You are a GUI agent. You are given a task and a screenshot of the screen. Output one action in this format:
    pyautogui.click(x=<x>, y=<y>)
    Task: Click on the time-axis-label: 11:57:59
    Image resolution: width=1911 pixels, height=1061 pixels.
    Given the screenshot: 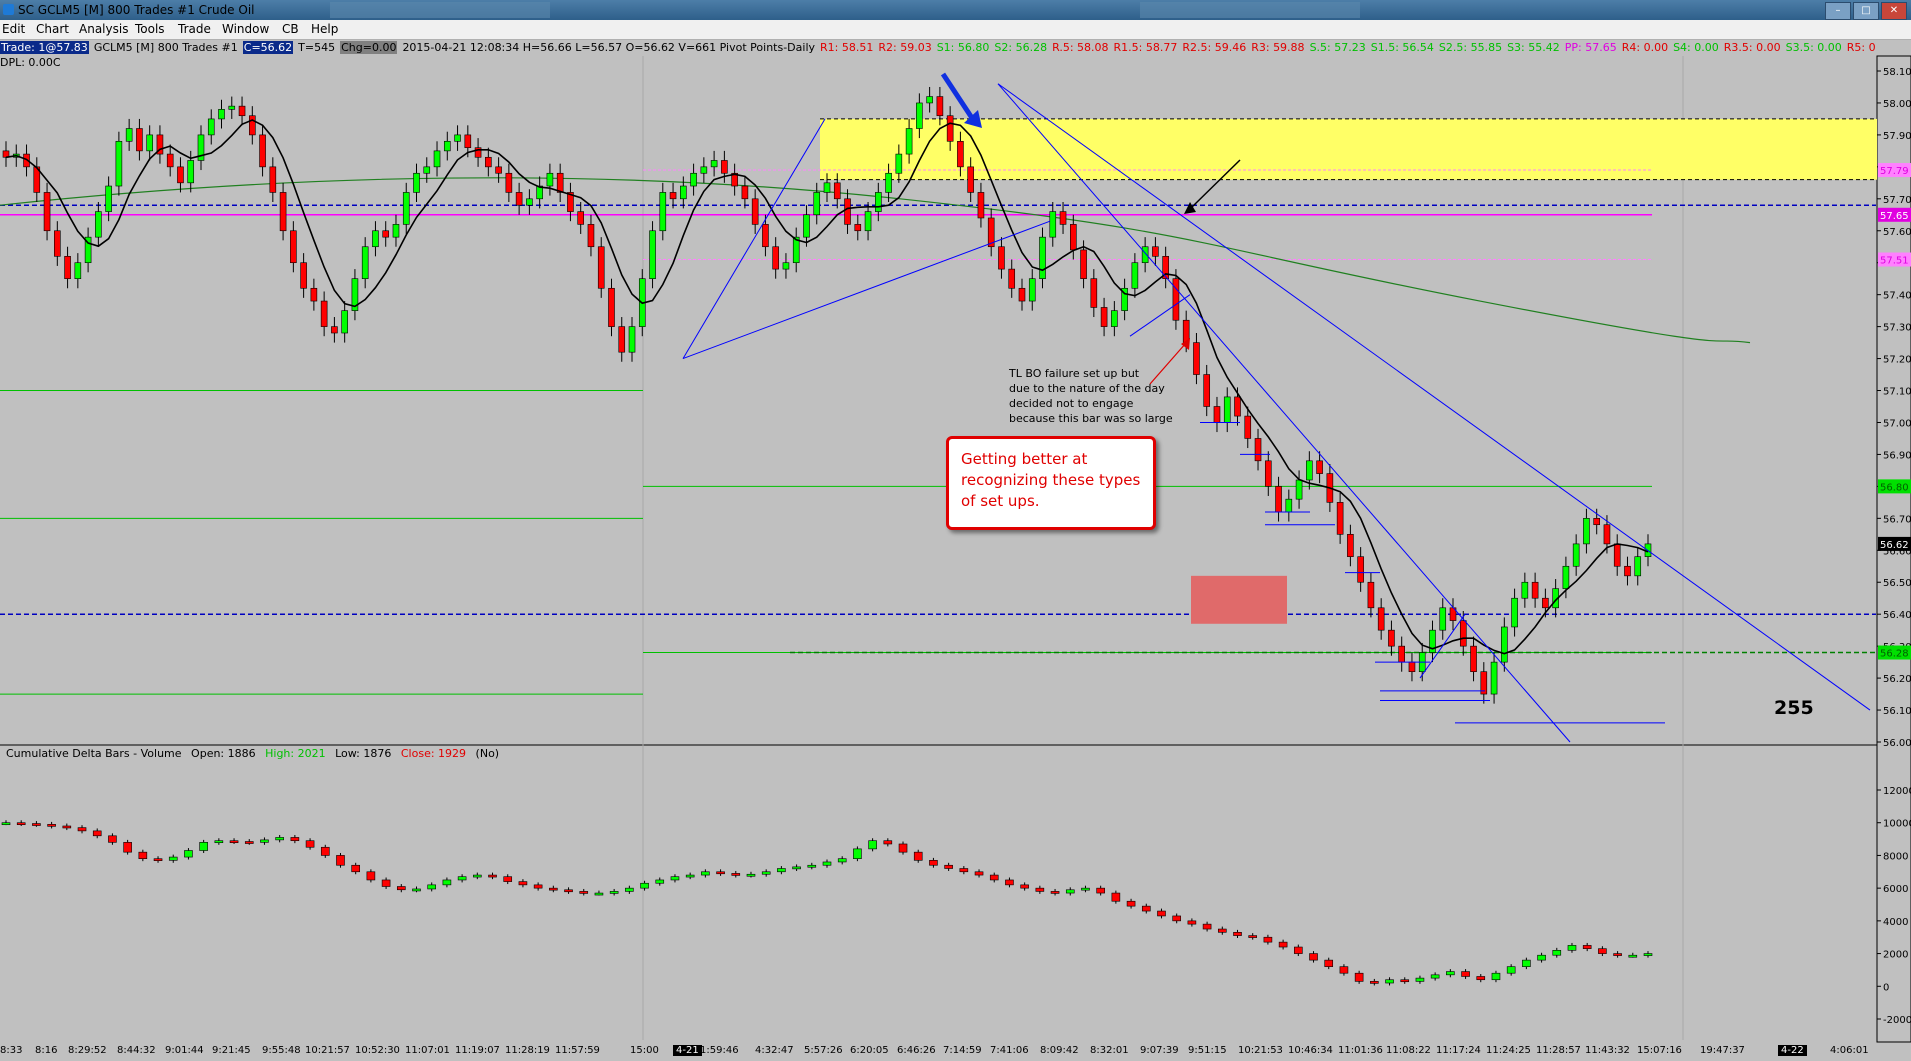 What is the action you would take?
    pyautogui.click(x=577, y=1050)
    